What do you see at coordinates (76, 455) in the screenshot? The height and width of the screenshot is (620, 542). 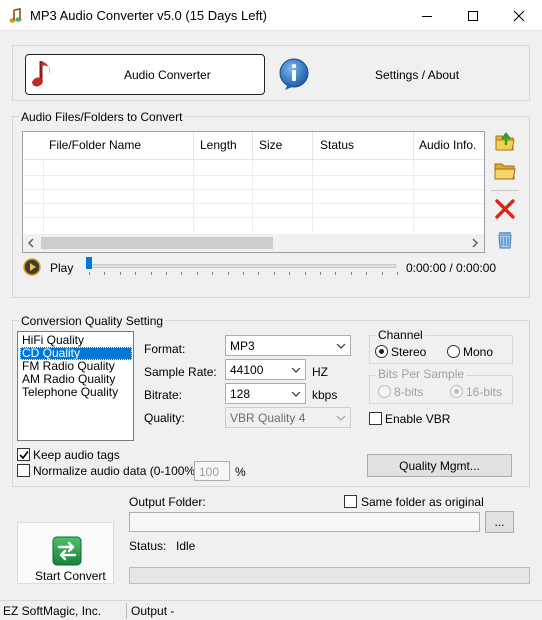 I see `keep-audio-tags-label: Keep audio tags` at bounding box center [76, 455].